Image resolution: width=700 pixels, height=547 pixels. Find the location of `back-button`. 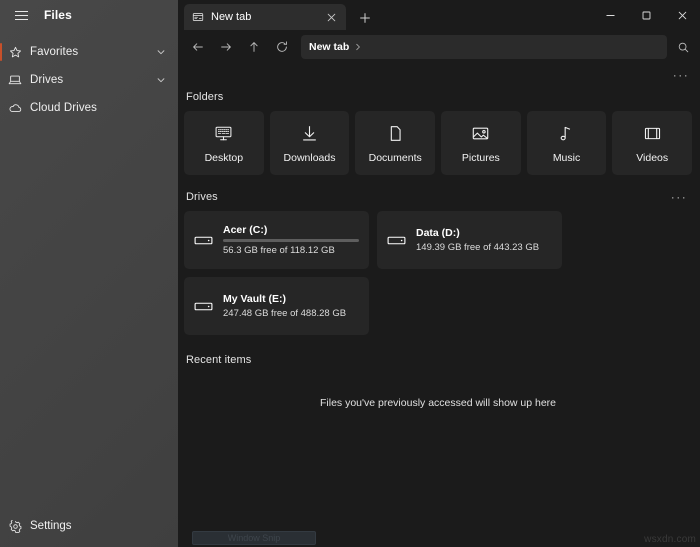

back-button is located at coordinates (198, 47).